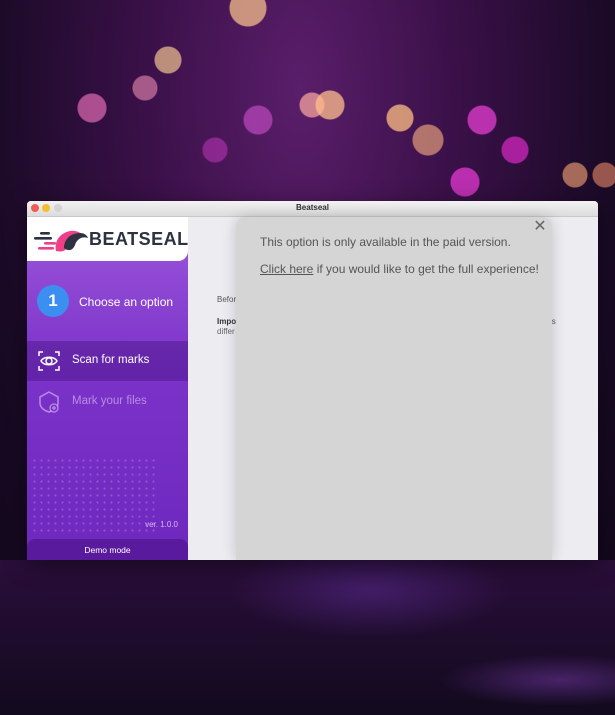 This screenshot has height=715, width=615. Describe the element at coordinates (49, 402) in the screenshot. I see `shield-plus-icon` at that location.